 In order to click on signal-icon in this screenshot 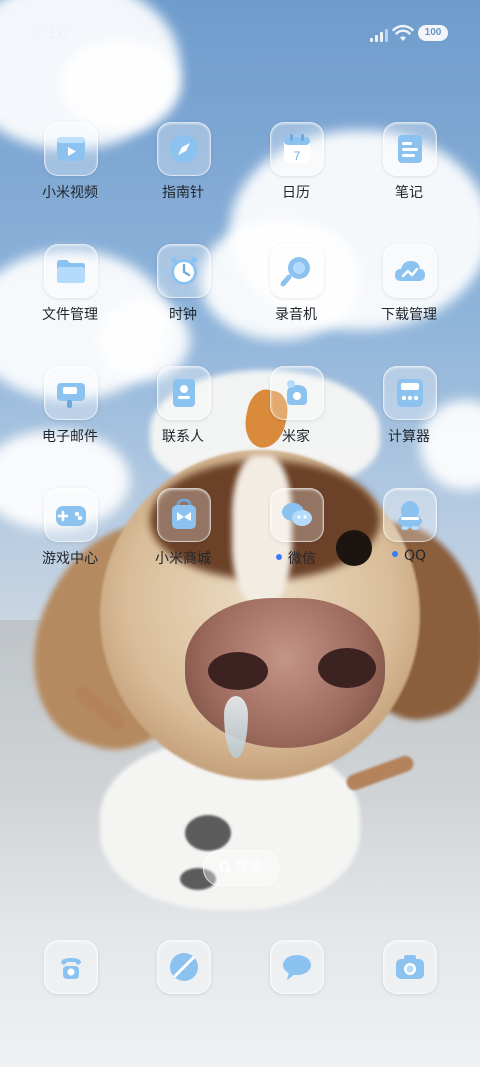, I will do `click(379, 35)`.